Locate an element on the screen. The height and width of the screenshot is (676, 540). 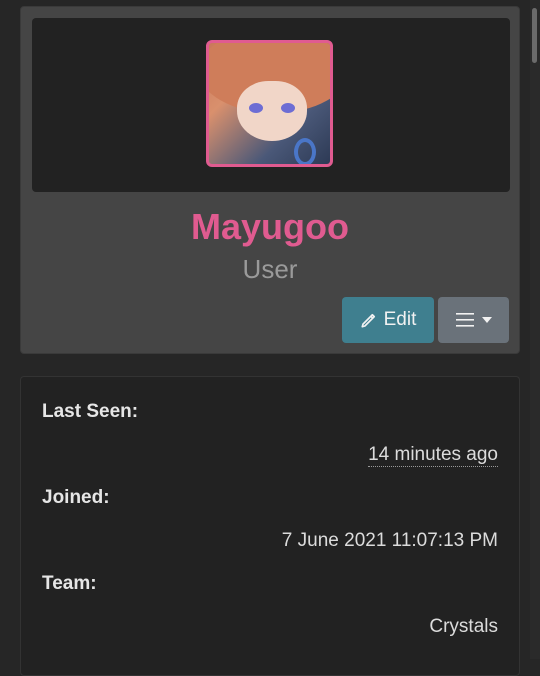
edit-button-label: Edit is located at coordinates (400, 319).